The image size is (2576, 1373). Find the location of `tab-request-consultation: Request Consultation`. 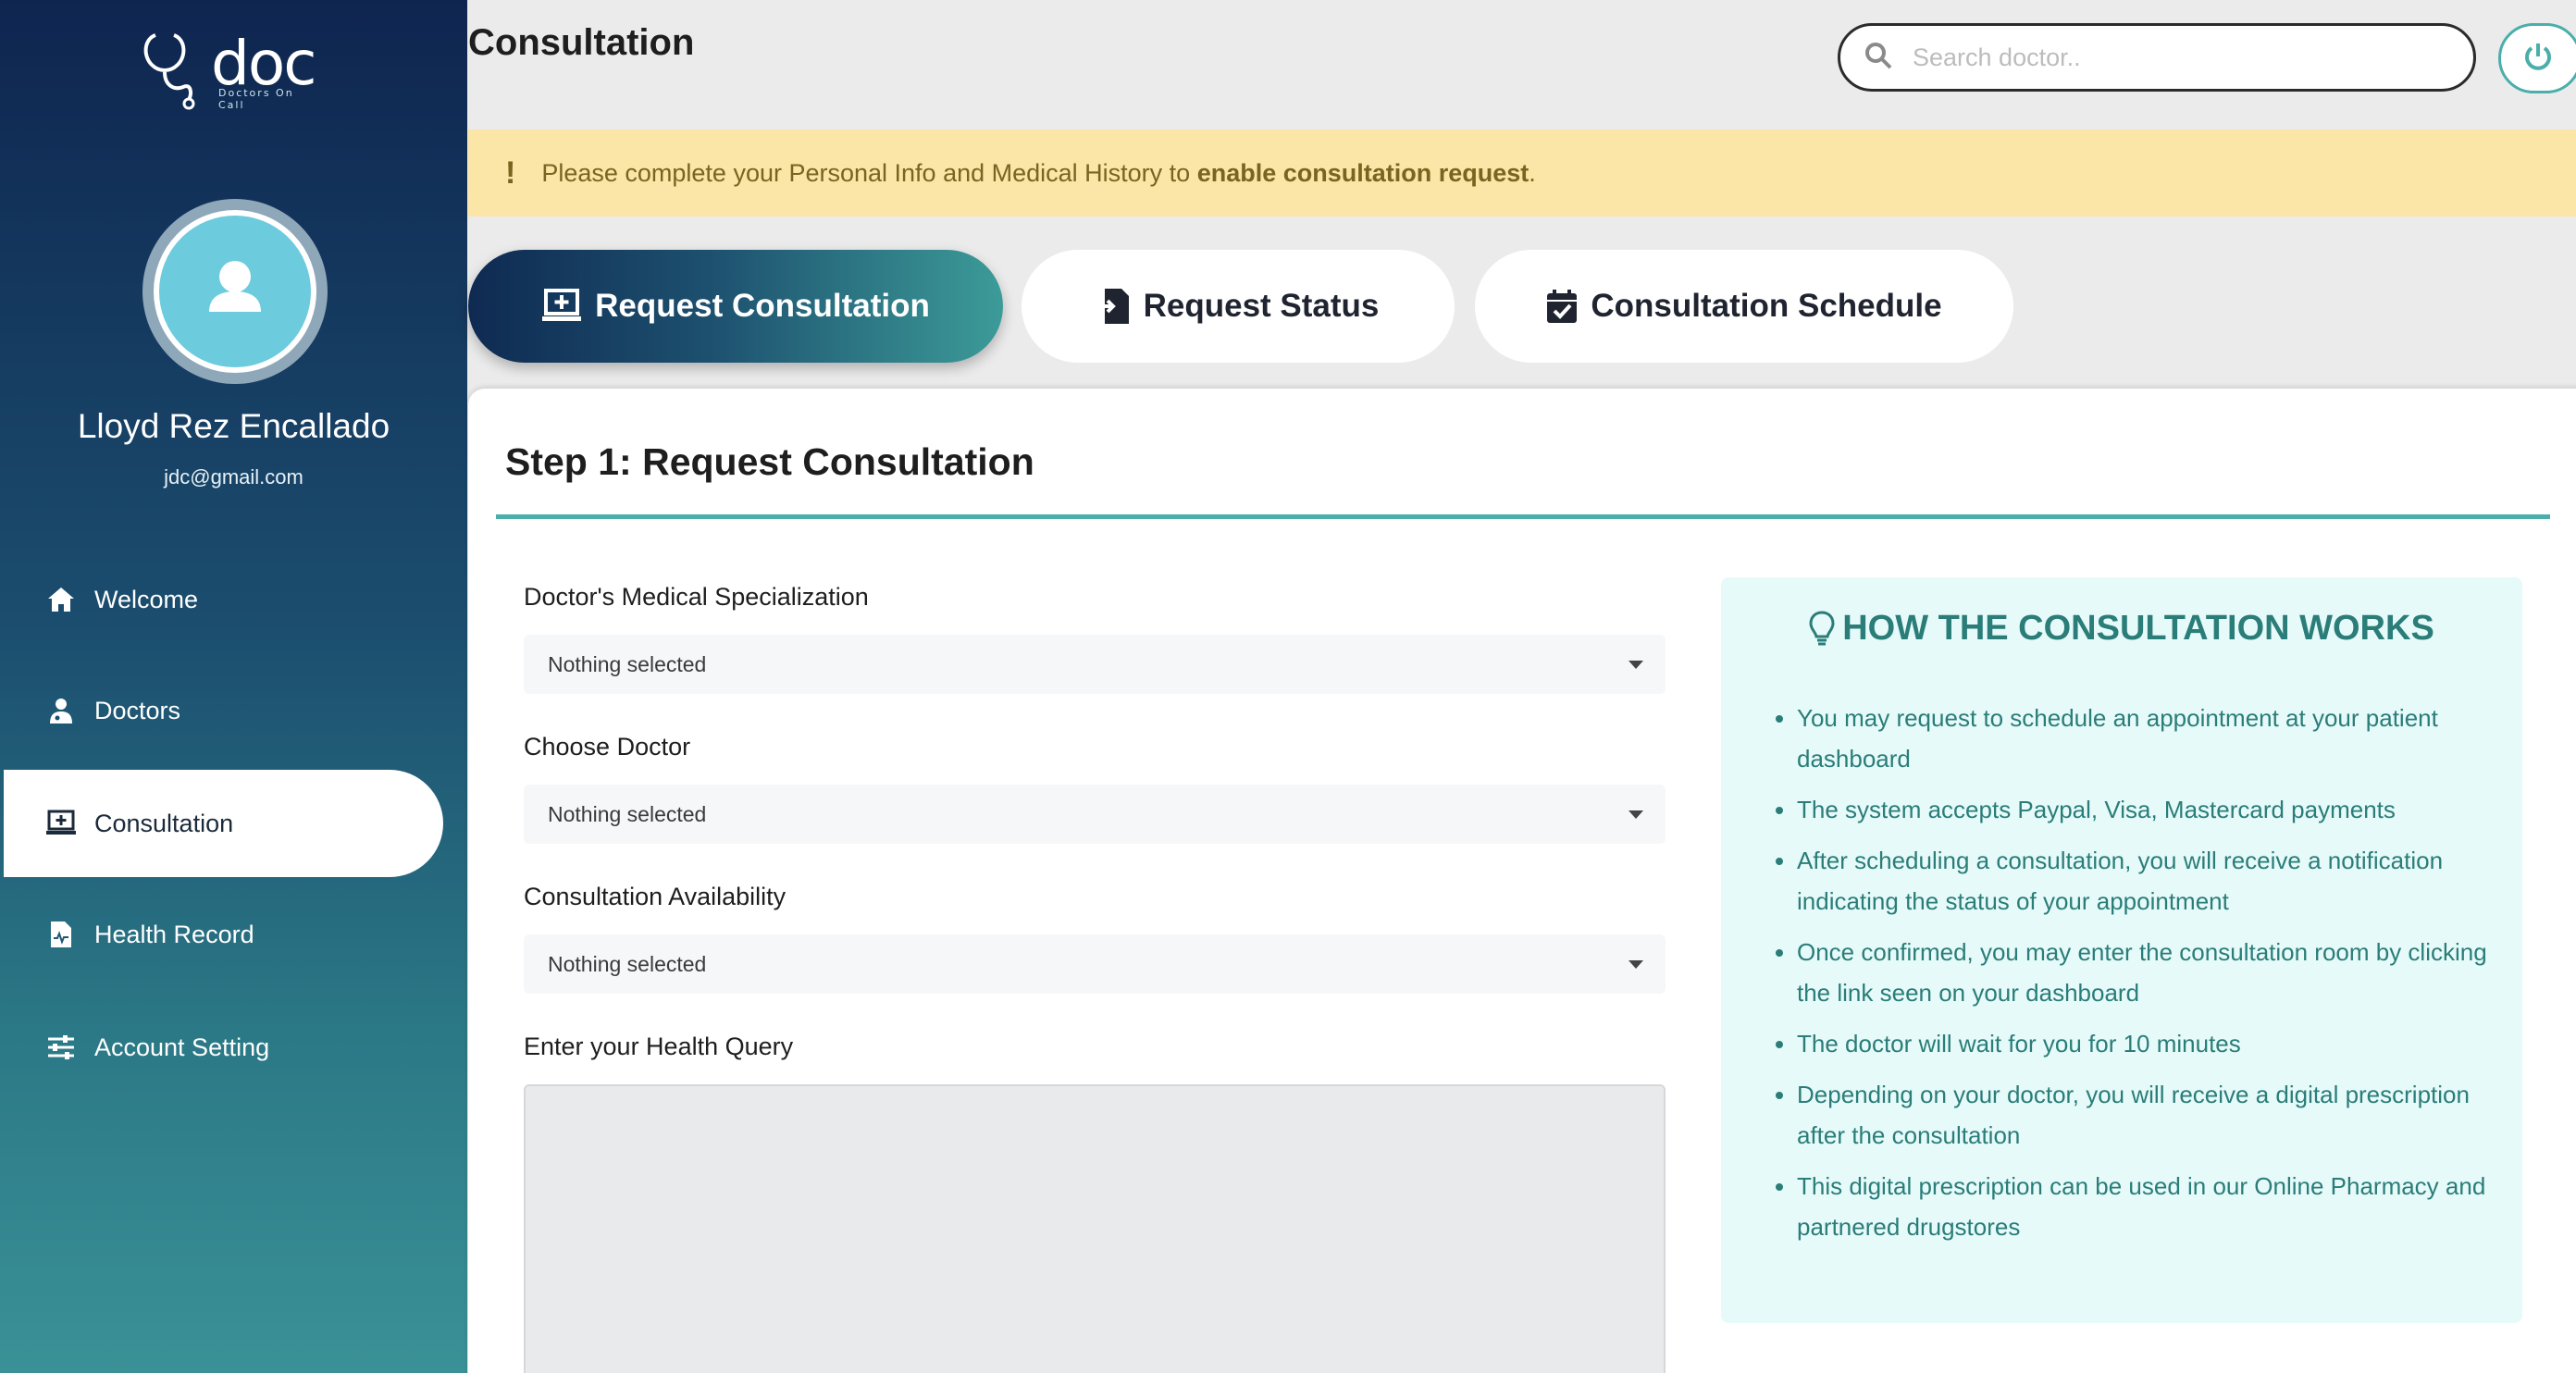

tab-request-consultation: Request Consultation is located at coordinates (736, 306).